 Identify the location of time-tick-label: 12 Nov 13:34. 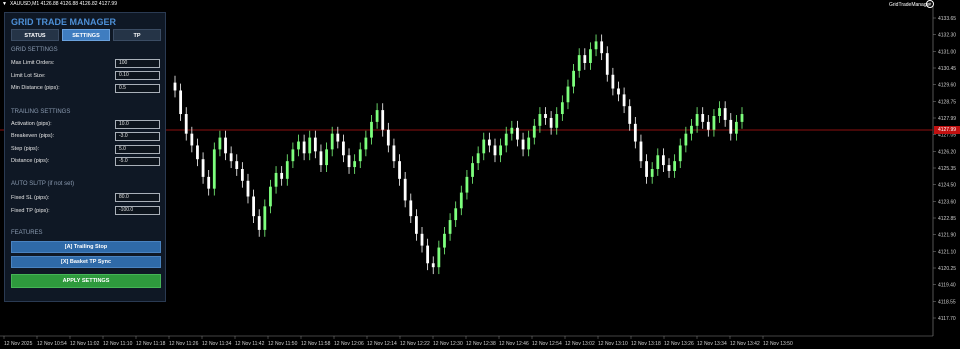
(712, 344).